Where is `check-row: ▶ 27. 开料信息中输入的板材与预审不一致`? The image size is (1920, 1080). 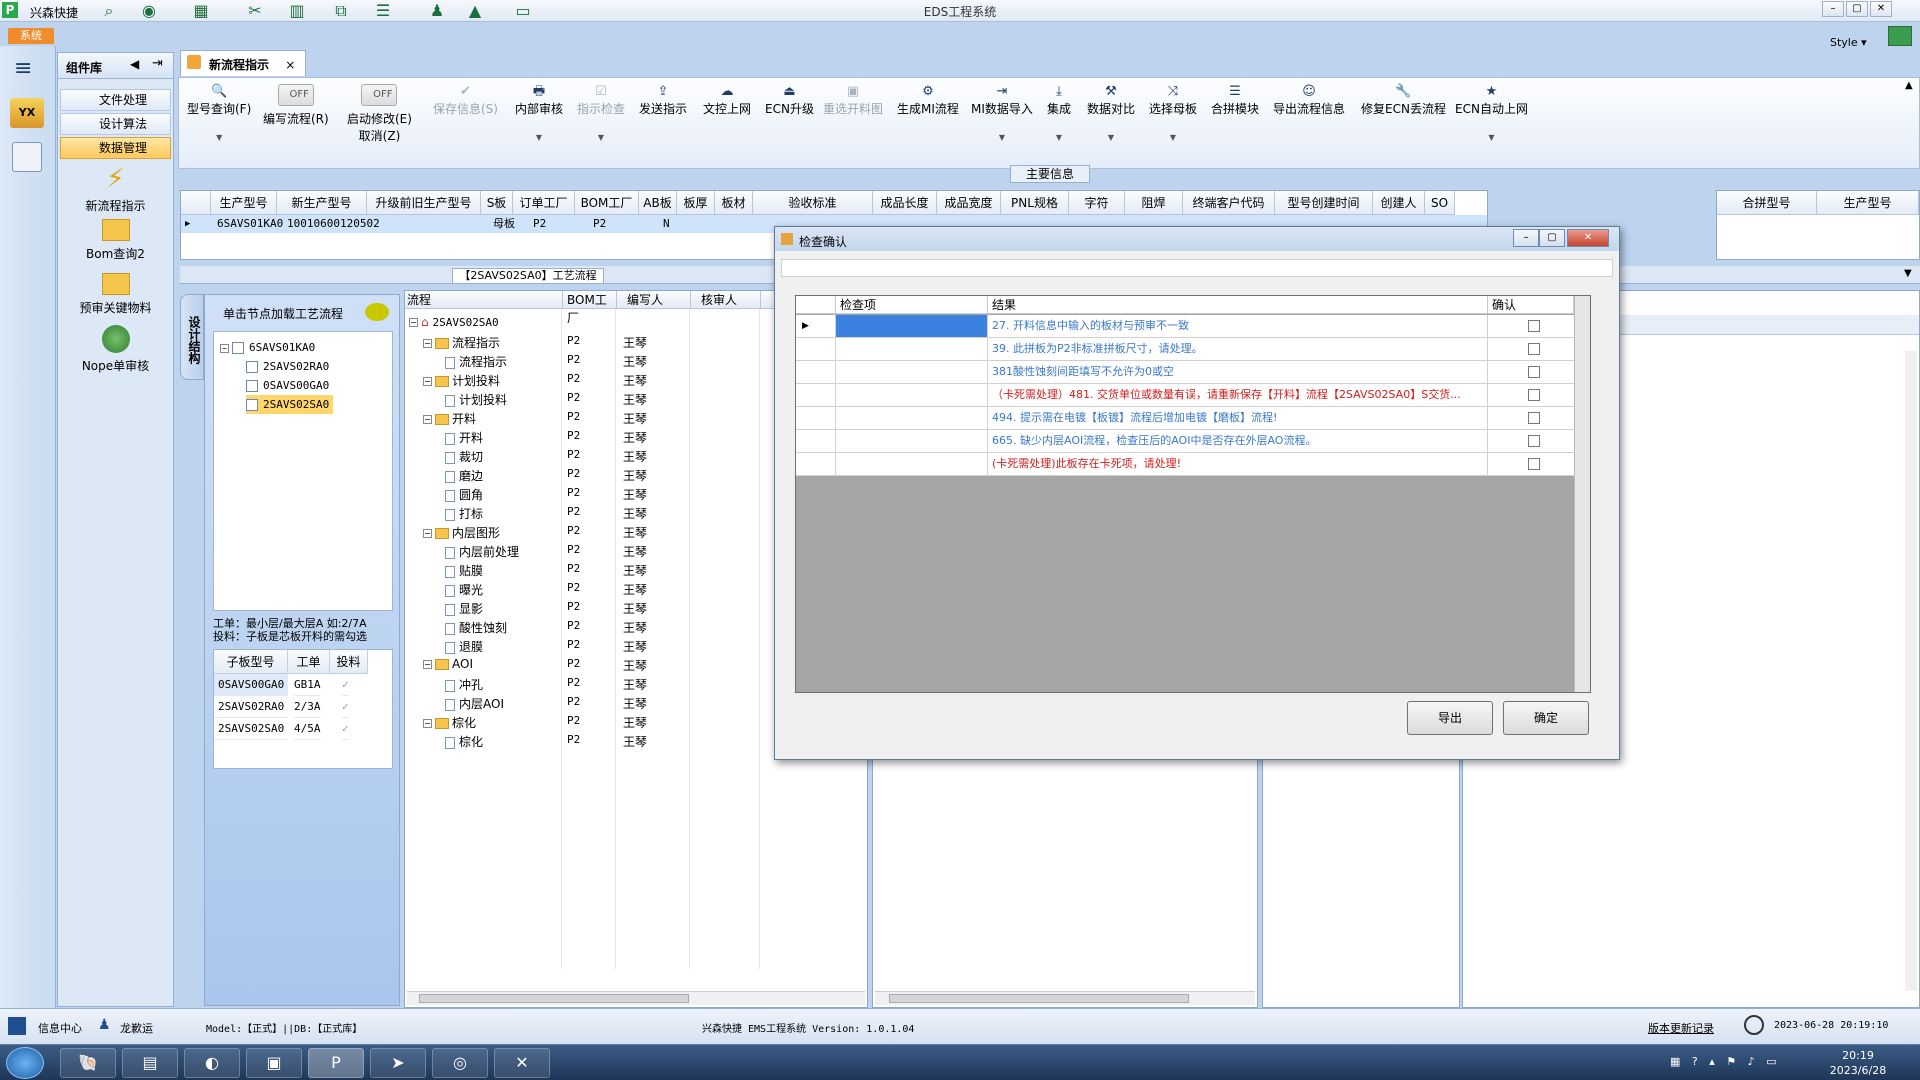 check-row: ▶ 27. 开料信息中输入的板材与预审不一致 is located at coordinates (1185, 326).